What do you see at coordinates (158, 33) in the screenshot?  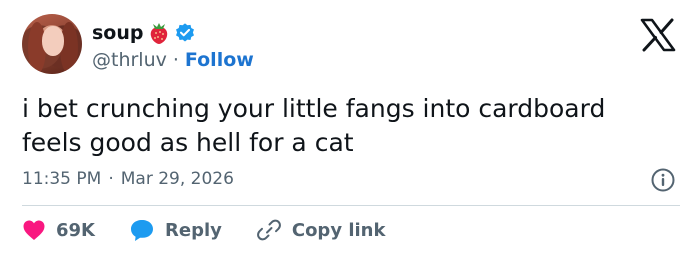 I see `strawberry-emoji-icon` at bounding box center [158, 33].